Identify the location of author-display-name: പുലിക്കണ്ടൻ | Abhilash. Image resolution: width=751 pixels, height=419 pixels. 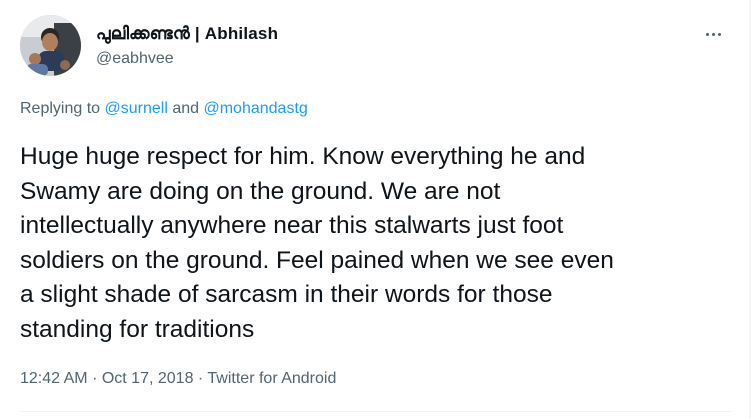
(187, 34).